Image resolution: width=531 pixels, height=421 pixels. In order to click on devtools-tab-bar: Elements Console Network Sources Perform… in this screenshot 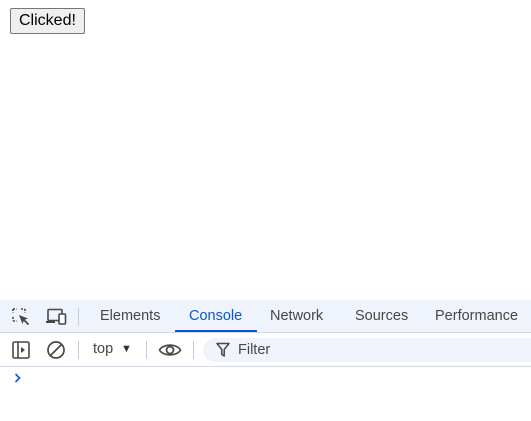, I will do `click(265, 316)`.